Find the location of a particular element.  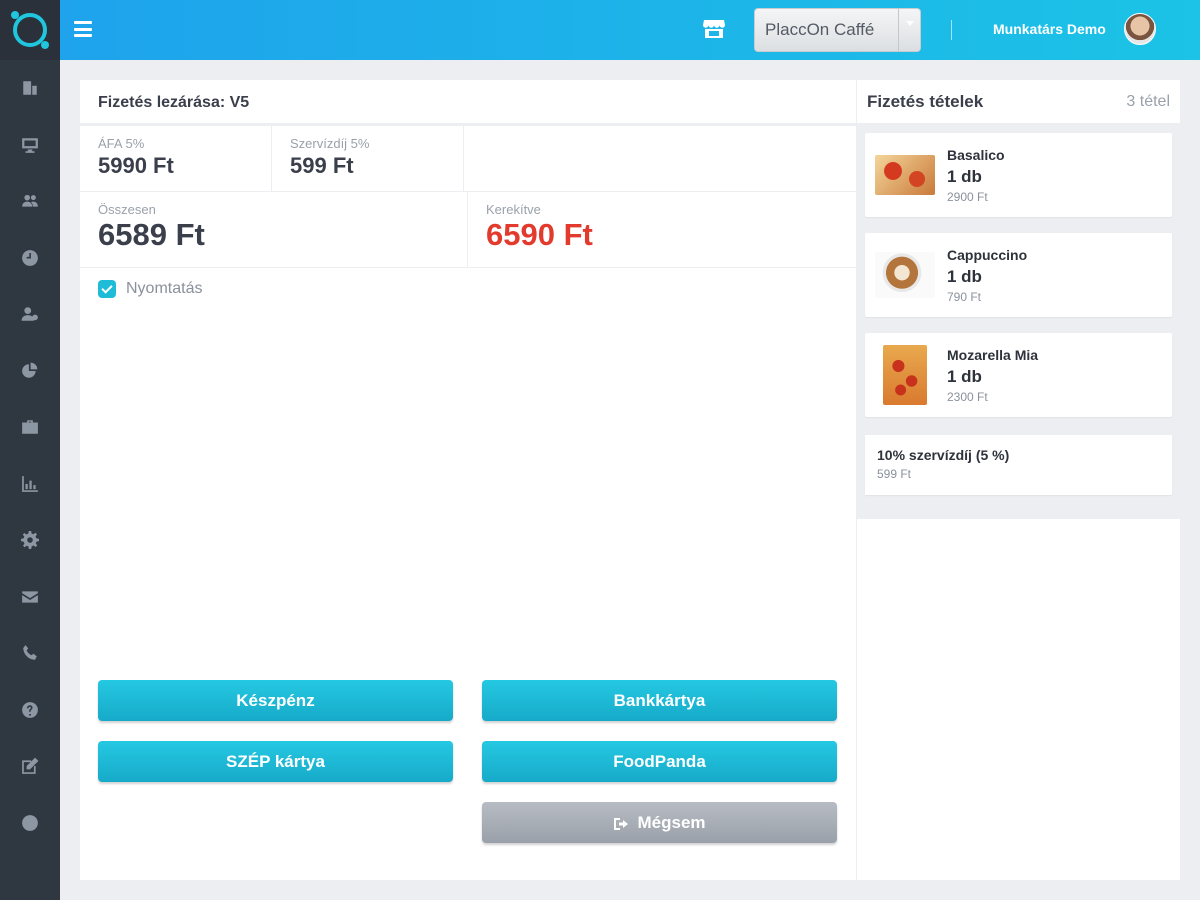

help-icon is located at coordinates (30, 710).